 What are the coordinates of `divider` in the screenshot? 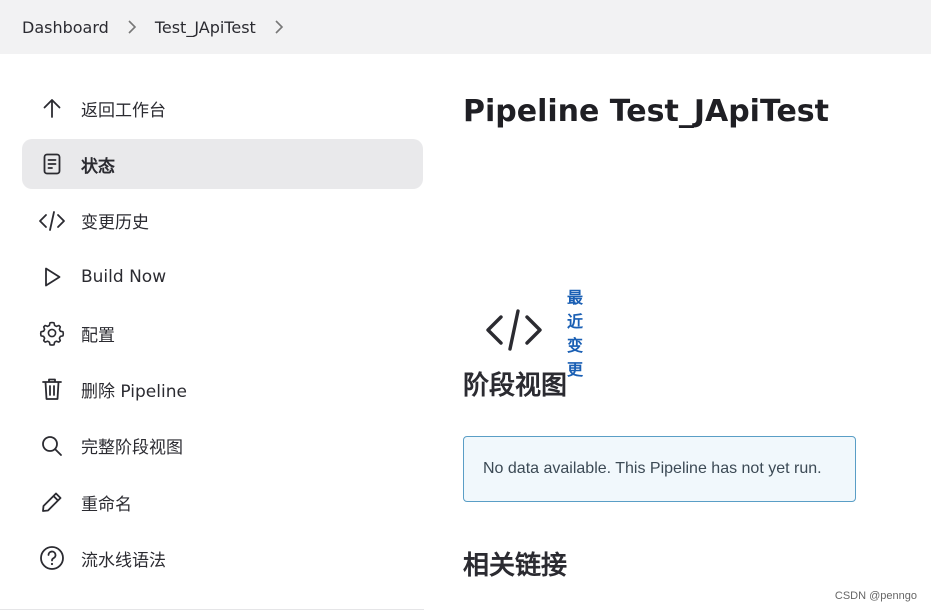 It's located at (212, 609).